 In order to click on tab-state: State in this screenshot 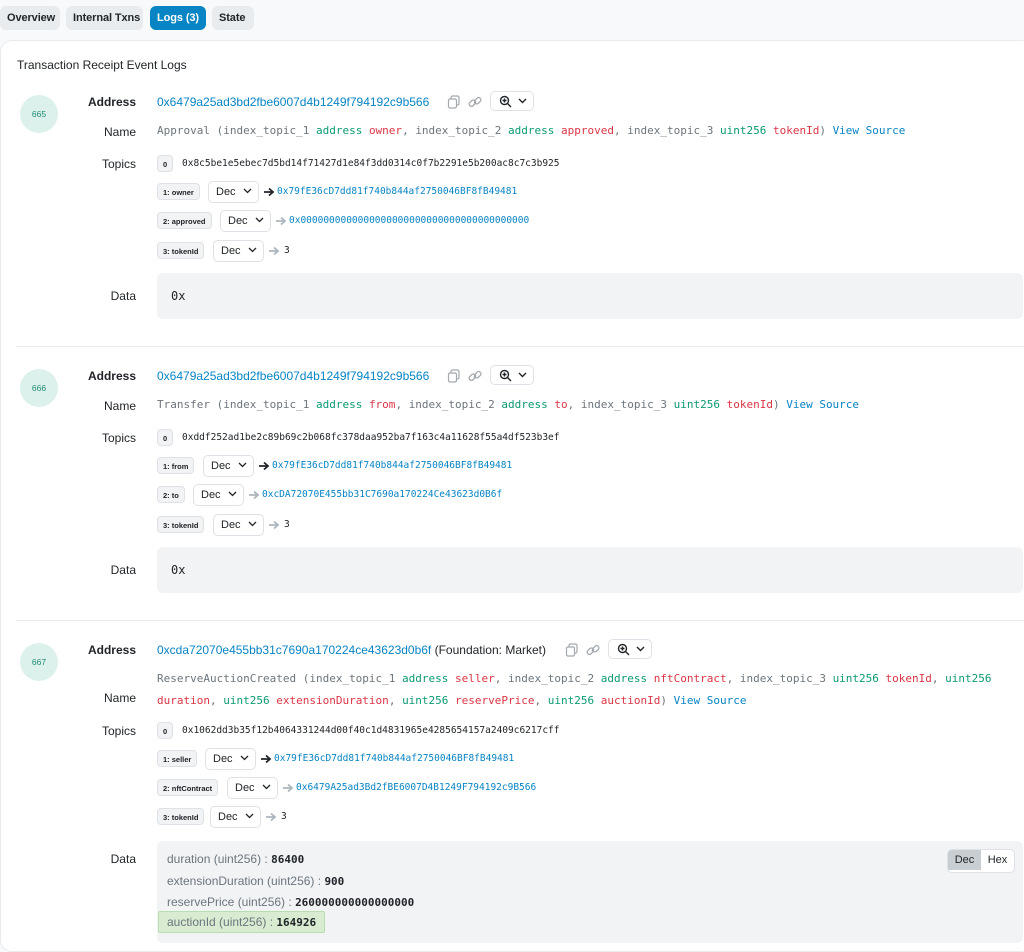, I will do `click(233, 18)`.